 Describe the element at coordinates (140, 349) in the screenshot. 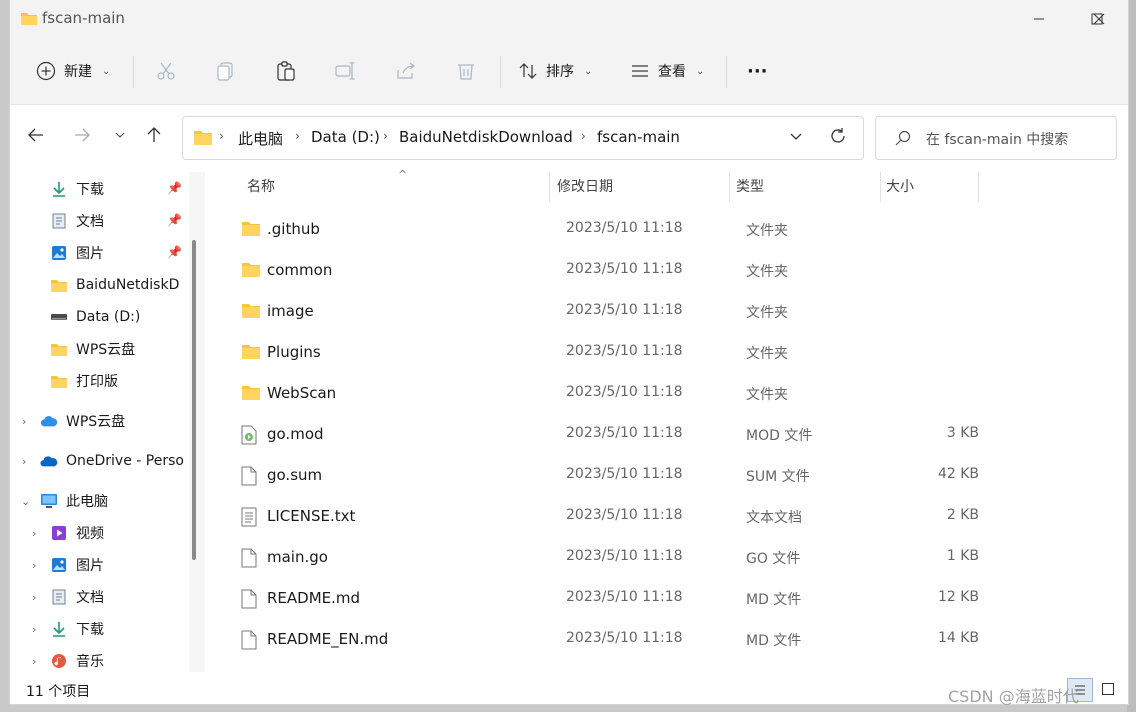

I see `sidebar-item-wps-folder: WPS云盘` at that location.